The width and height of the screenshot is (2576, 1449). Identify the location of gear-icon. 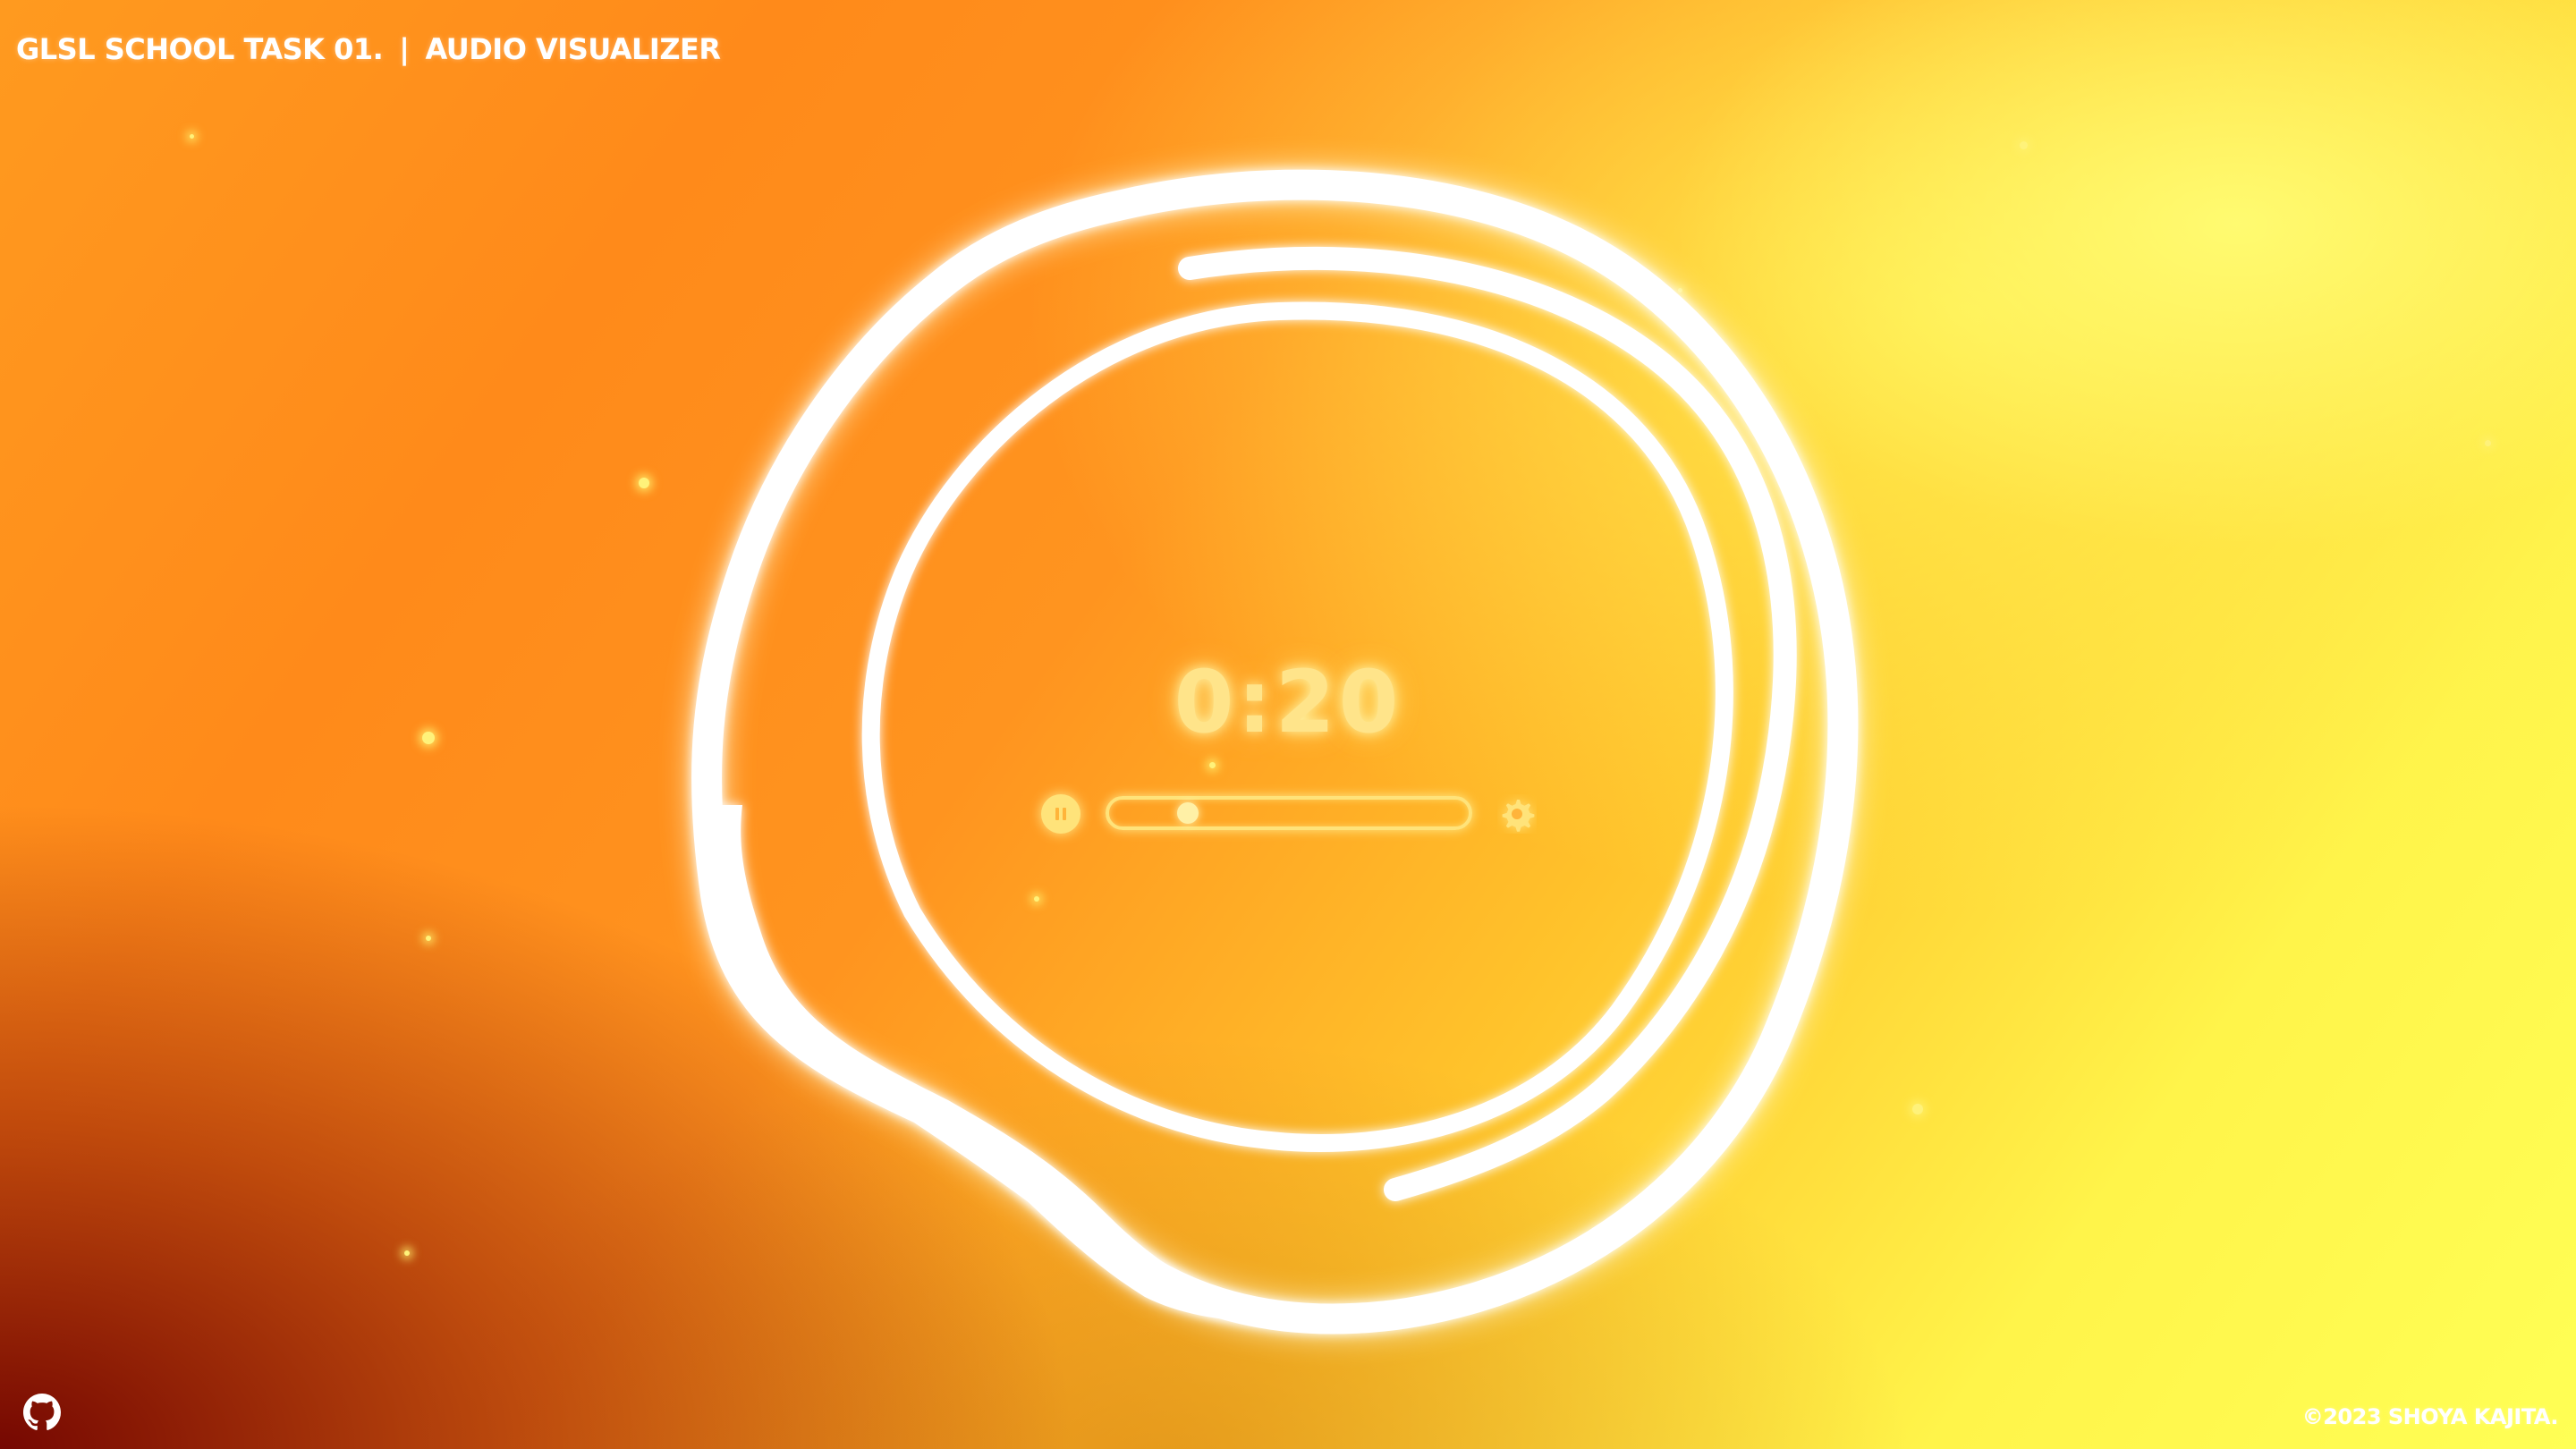
(1518, 816).